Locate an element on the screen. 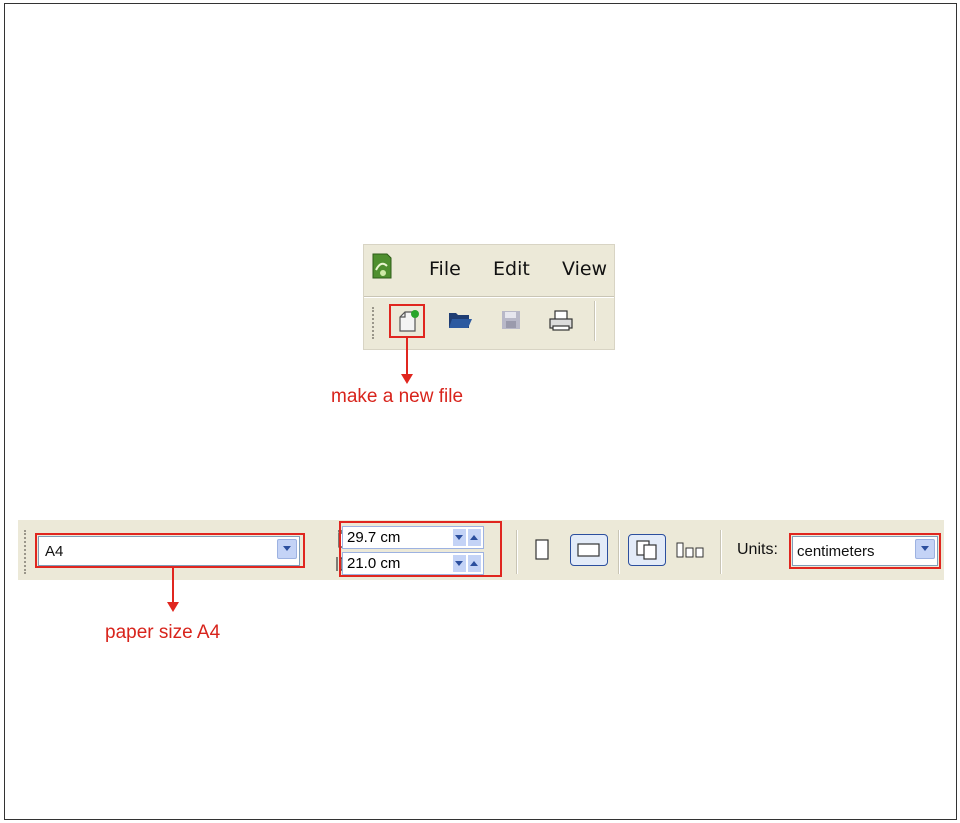  save-button is located at coordinates (511, 320).